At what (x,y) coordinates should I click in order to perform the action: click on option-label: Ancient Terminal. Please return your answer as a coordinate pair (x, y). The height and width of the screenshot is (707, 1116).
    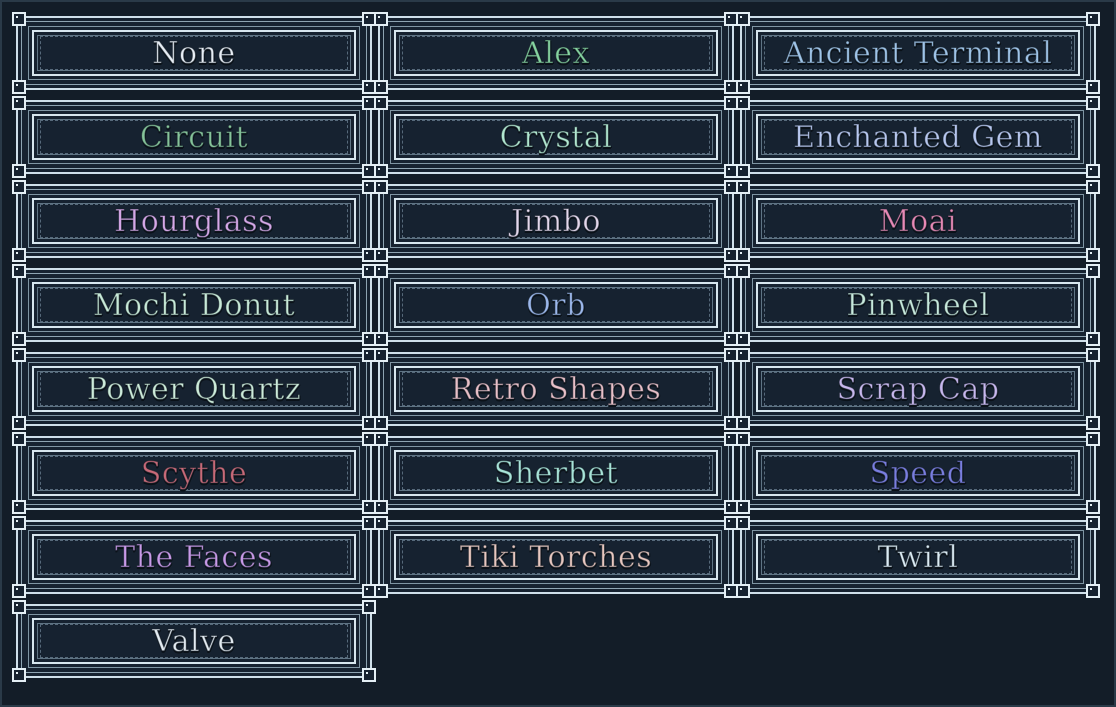
    Looking at the image, I should click on (918, 53).